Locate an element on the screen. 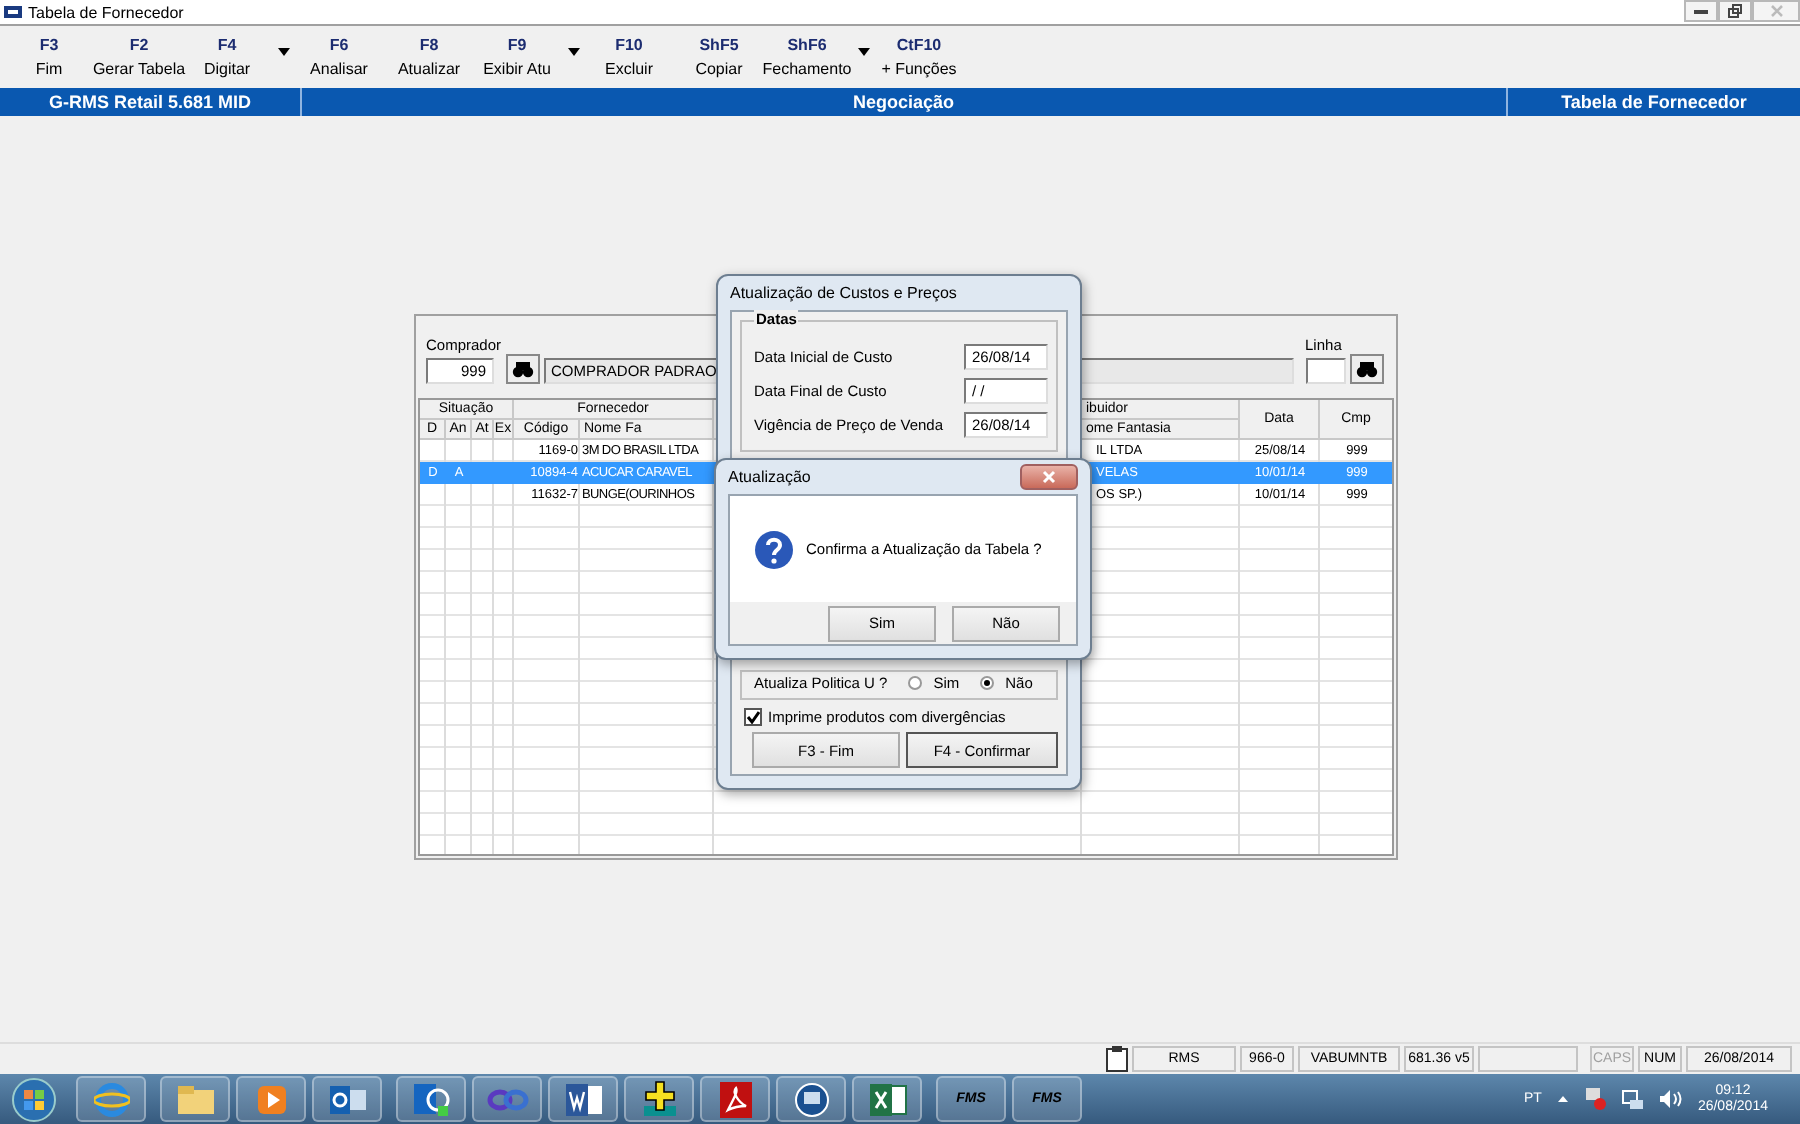 This screenshot has width=1800, height=1124. window-title: Tabela de Fornecedor is located at coordinates (107, 12).